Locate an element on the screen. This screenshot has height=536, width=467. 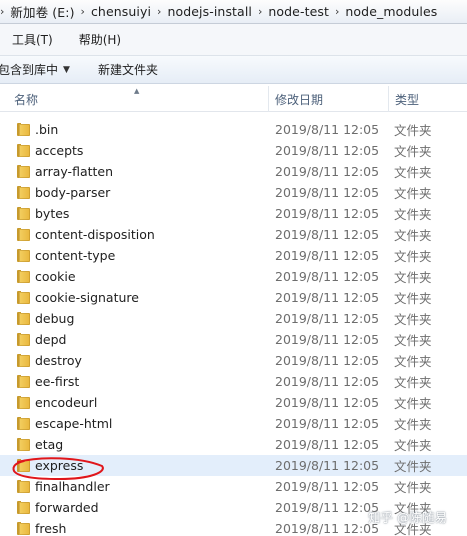
file-row-array-flatten: array-flatten 2019/8/11 12:05 文件夹 is located at coordinates (233, 171).